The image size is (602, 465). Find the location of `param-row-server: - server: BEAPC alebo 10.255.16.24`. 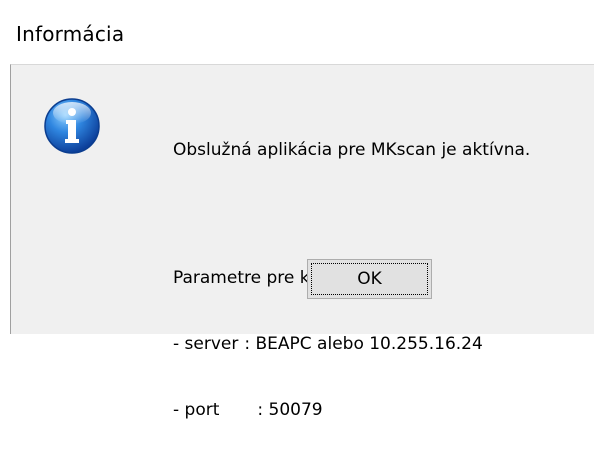

param-row-server: - server: BEAPC alebo 10.255.16.24 is located at coordinates (351, 344).